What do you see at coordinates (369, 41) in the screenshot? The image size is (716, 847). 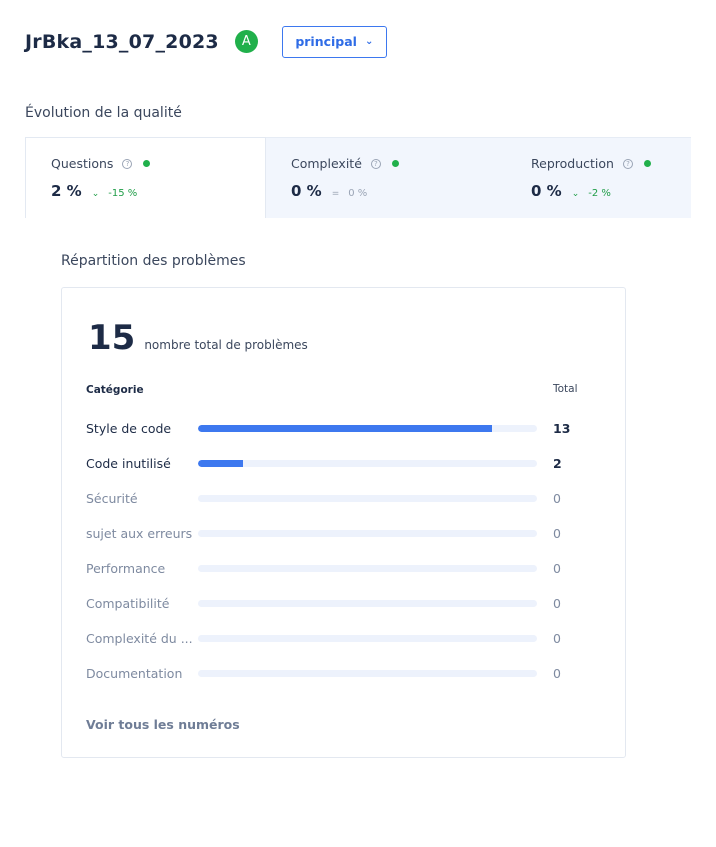 I see `chevron-down-icon: ⌄` at bounding box center [369, 41].